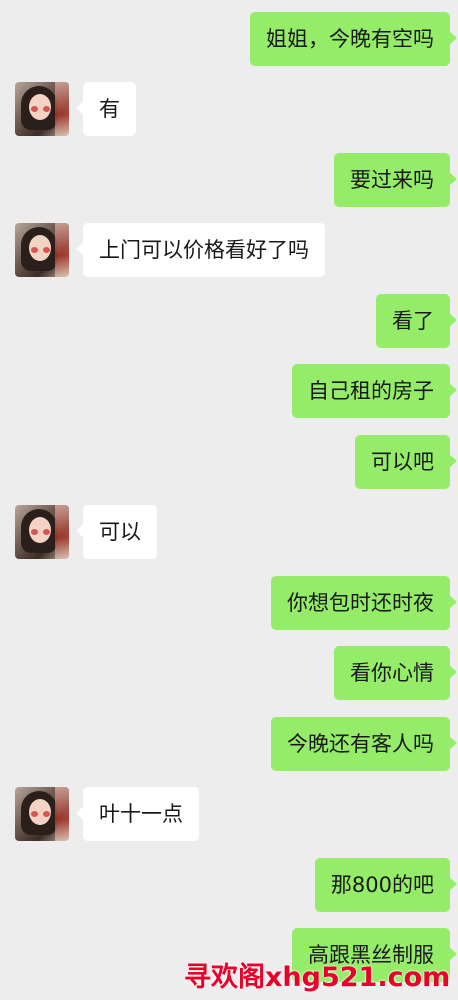 The width and height of the screenshot is (458, 1000). I want to click on message-bubble-sent: 姐姐，今晚有空吗, so click(353, 39).